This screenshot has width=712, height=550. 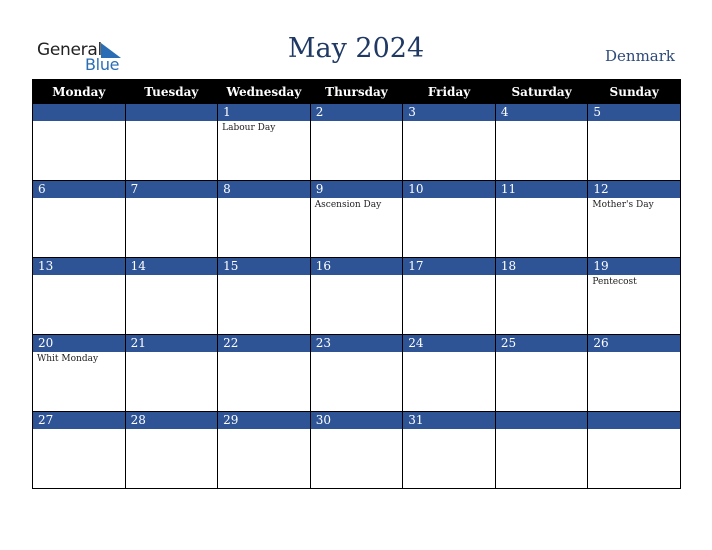 I want to click on day-number: 17, so click(x=449, y=266).